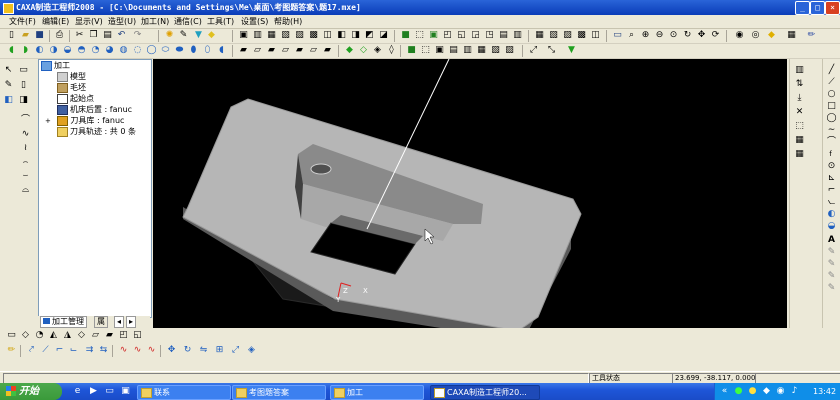 The width and height of the screenshot is (840, 400). Describe the element at coordinates (31, 350) in the screenshot. I see `trim-icon: ⤤` at that location.